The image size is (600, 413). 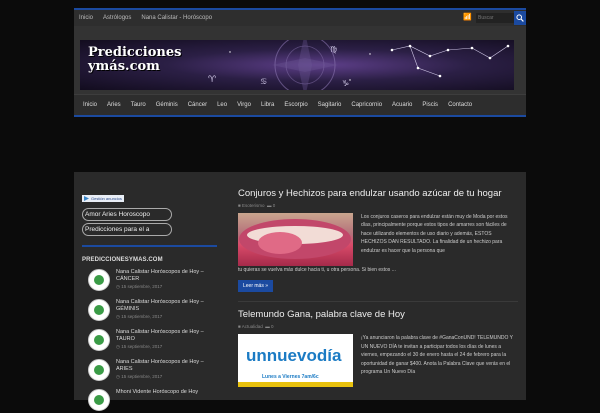 I want to click on ad-choices-icon, so click(x=86, y=198).